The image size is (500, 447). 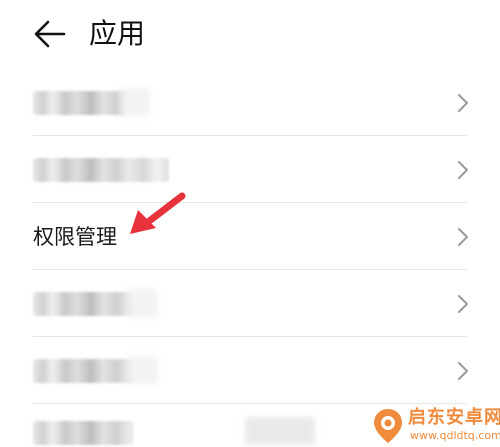 I want to click on back-button, so click(x=50, y=34).